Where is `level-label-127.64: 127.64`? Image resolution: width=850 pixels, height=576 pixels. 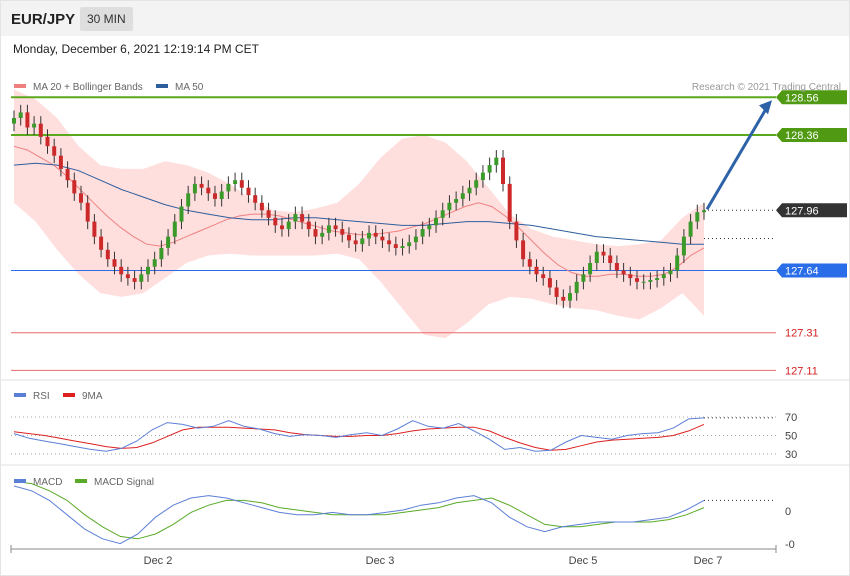
level-label-127.64: 127.64 is located at coordinates (802, 272).